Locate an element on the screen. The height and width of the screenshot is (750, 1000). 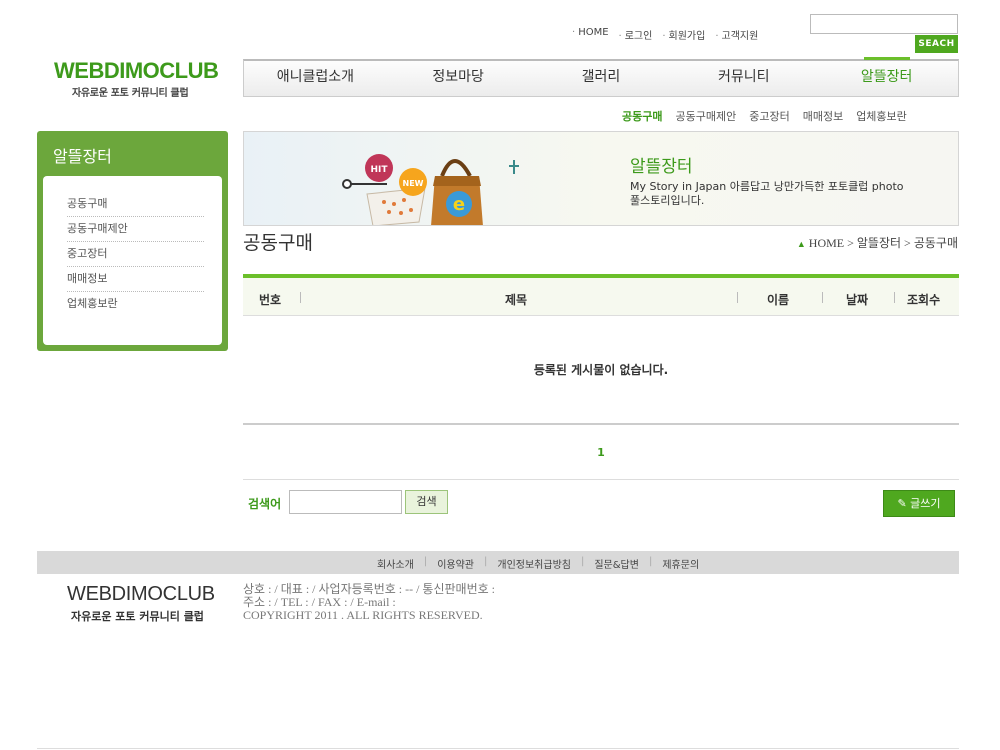
nav-item-info: 정보마당 is located at coordinates (458, 78).